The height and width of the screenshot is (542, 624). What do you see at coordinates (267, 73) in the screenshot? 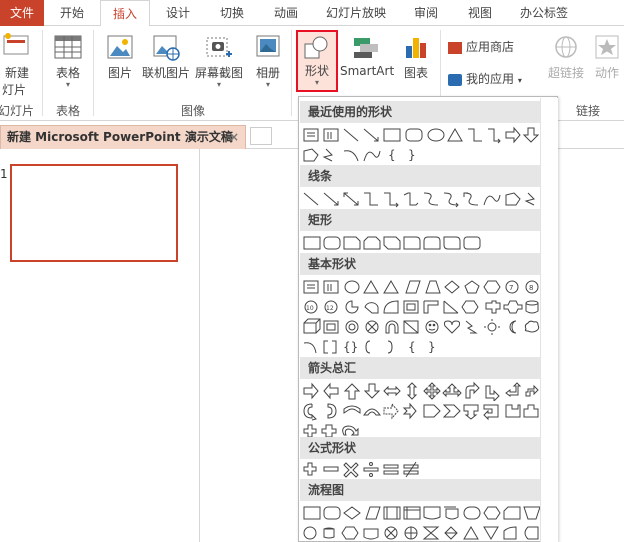
I see `photo-album-label: 相册` at bounding box center [267, 73].